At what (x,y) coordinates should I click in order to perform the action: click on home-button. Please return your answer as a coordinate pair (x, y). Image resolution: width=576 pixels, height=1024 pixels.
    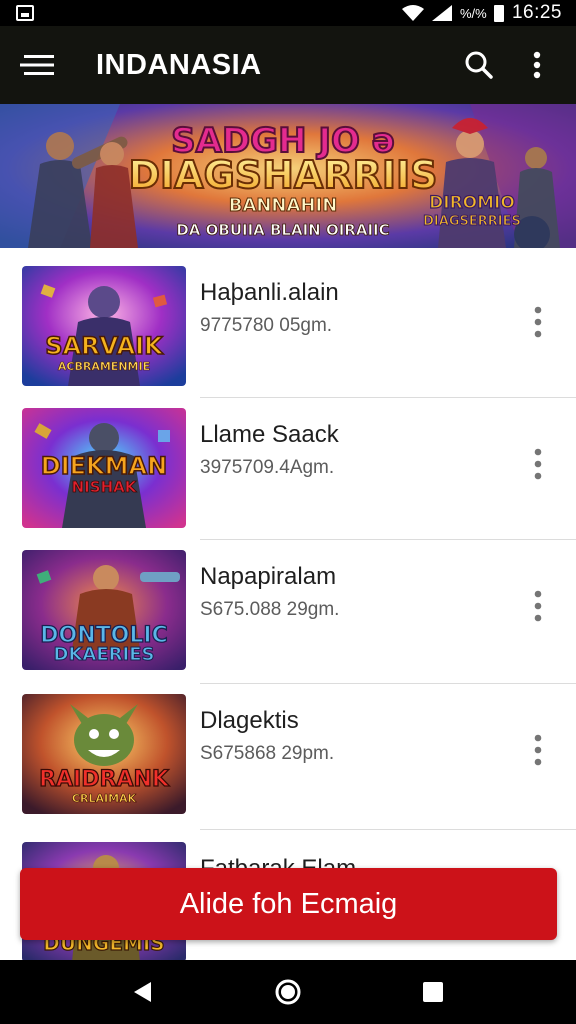
    Looking at the image, I should click on (288, 992).